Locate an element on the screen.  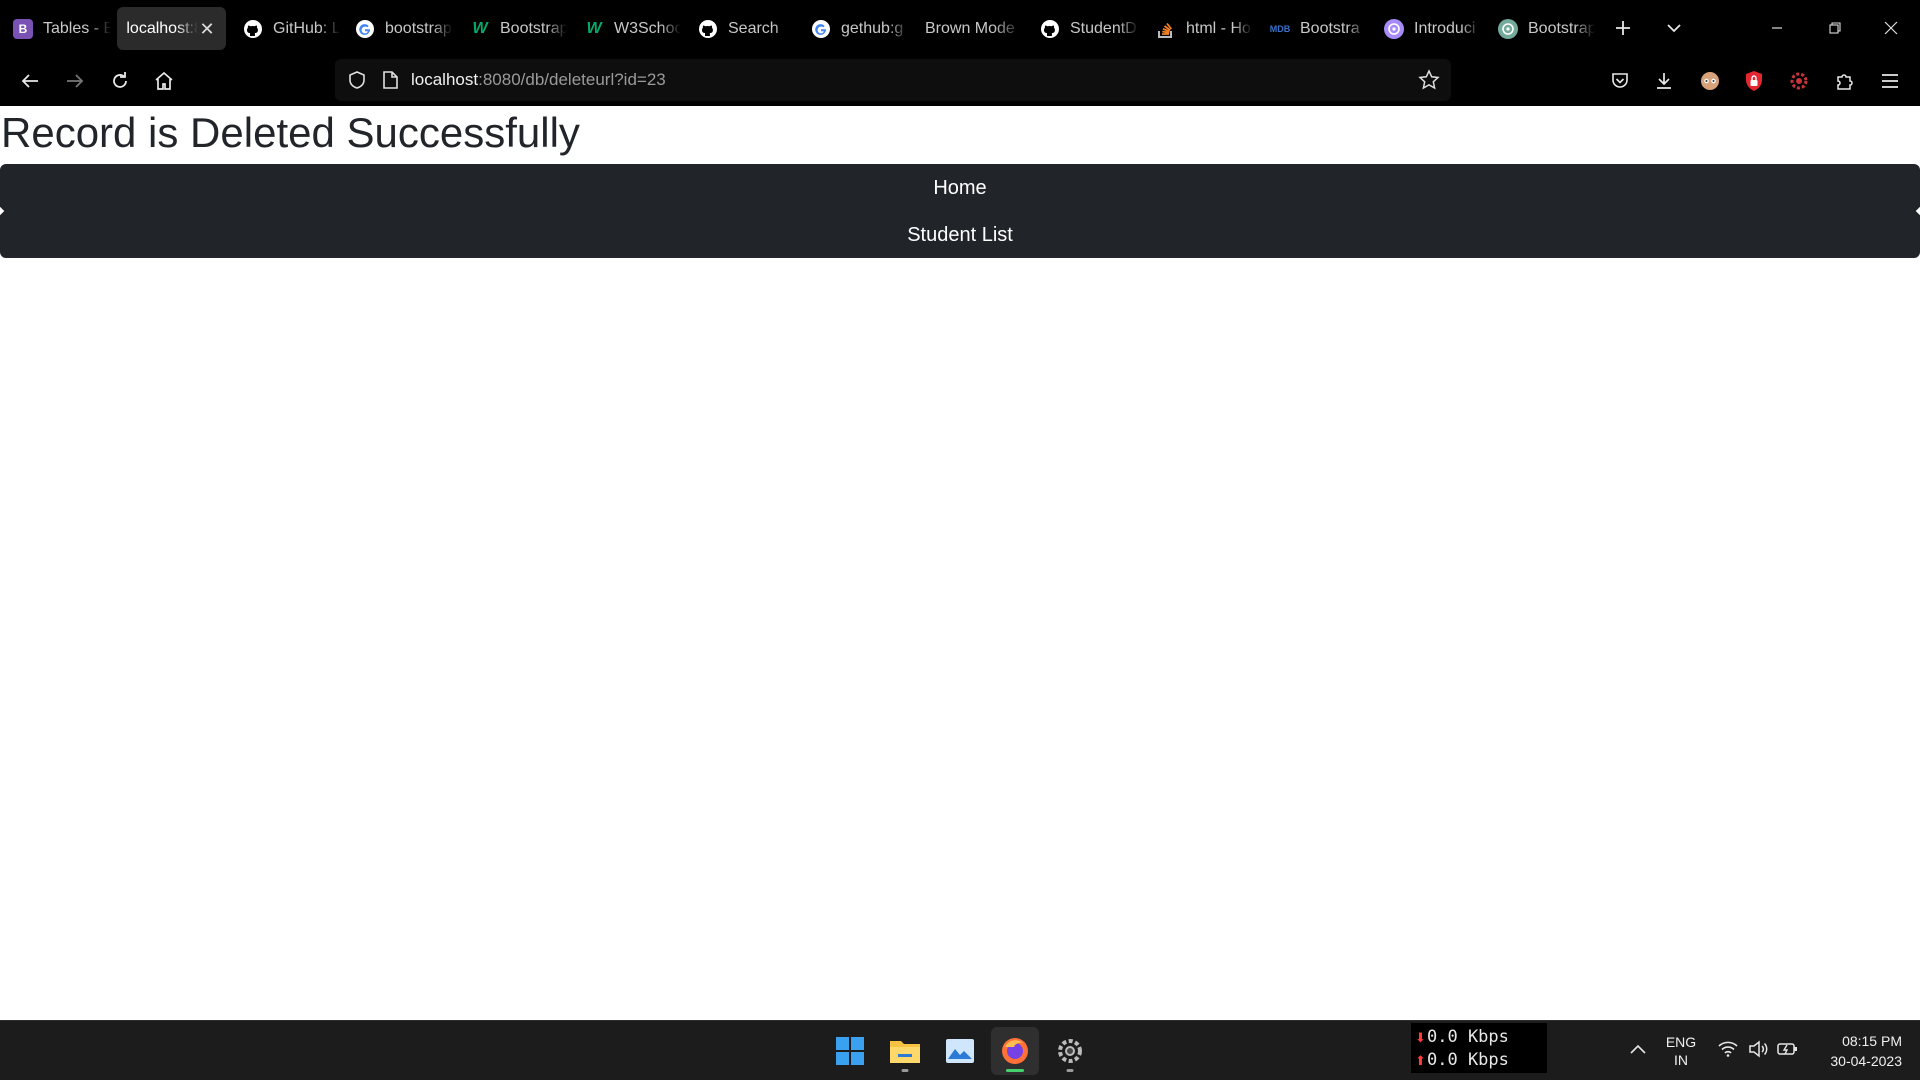
tab-title: W3Schoo is located at coordinates (647, 28).